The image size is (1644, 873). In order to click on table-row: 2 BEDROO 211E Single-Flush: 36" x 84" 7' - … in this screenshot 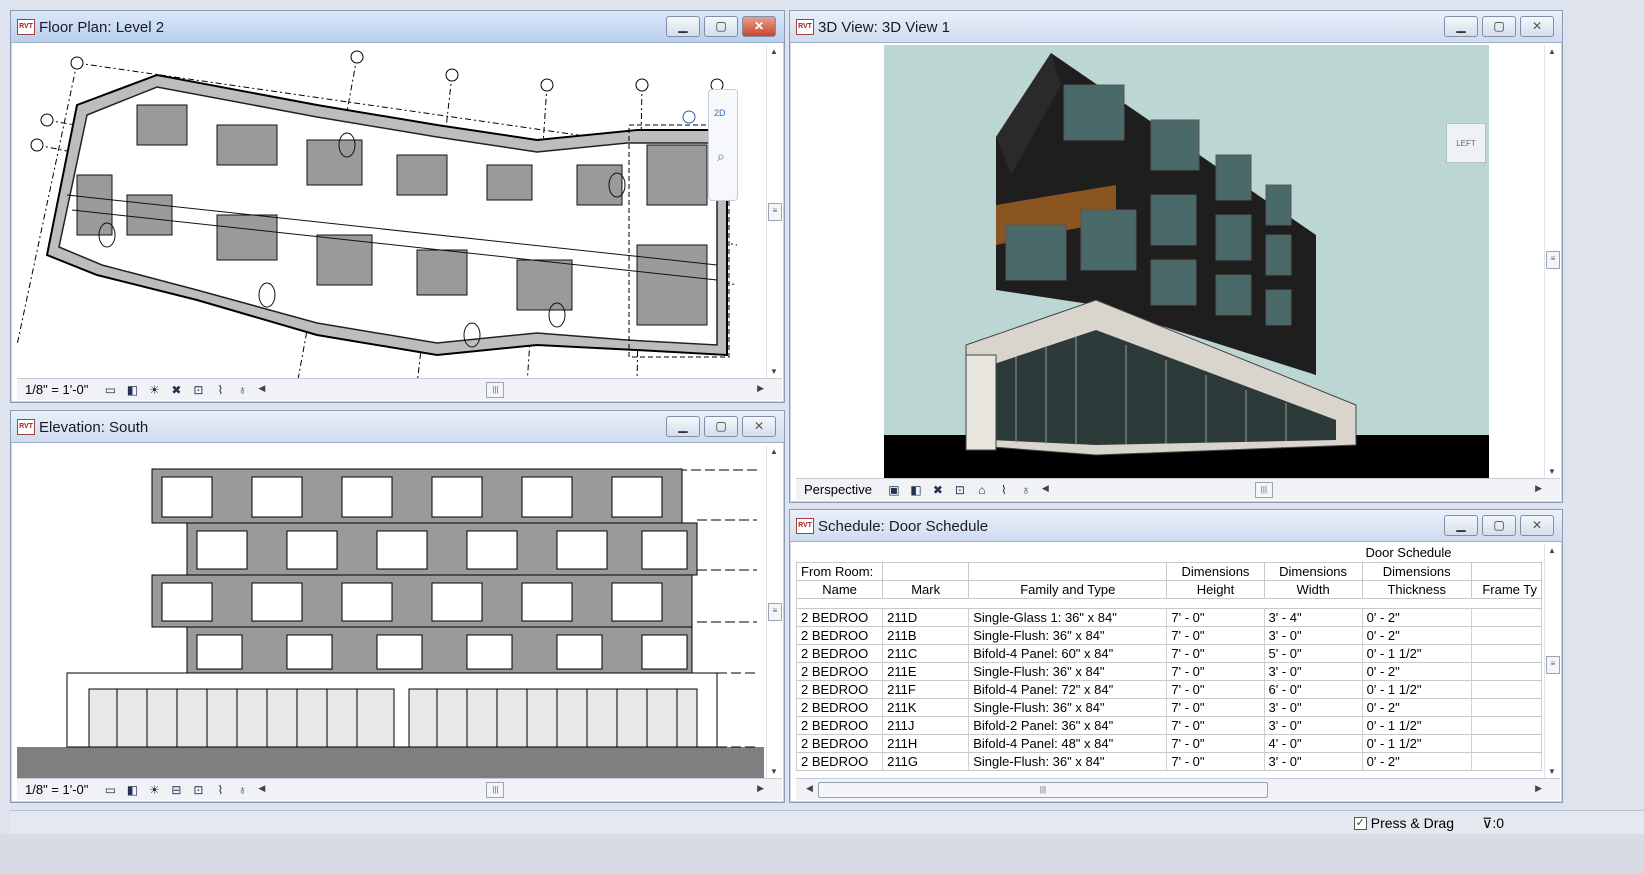, I will do `click(1169, 671)`.